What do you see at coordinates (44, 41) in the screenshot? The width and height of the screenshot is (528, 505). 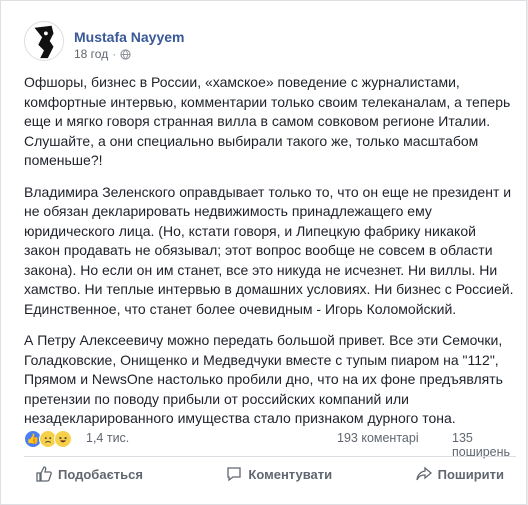 I see `author-avatar` at bounding box center [44, 41].